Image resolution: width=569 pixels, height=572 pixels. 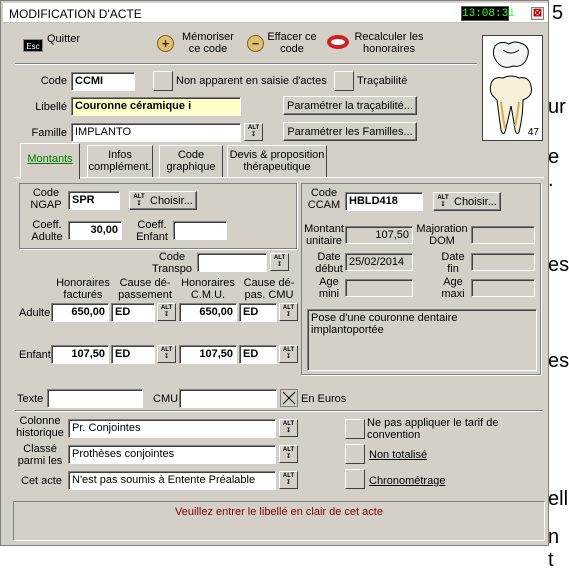 I want to click on recalculer-button: Recalculer les honoraires, so click(x=377, y=45).